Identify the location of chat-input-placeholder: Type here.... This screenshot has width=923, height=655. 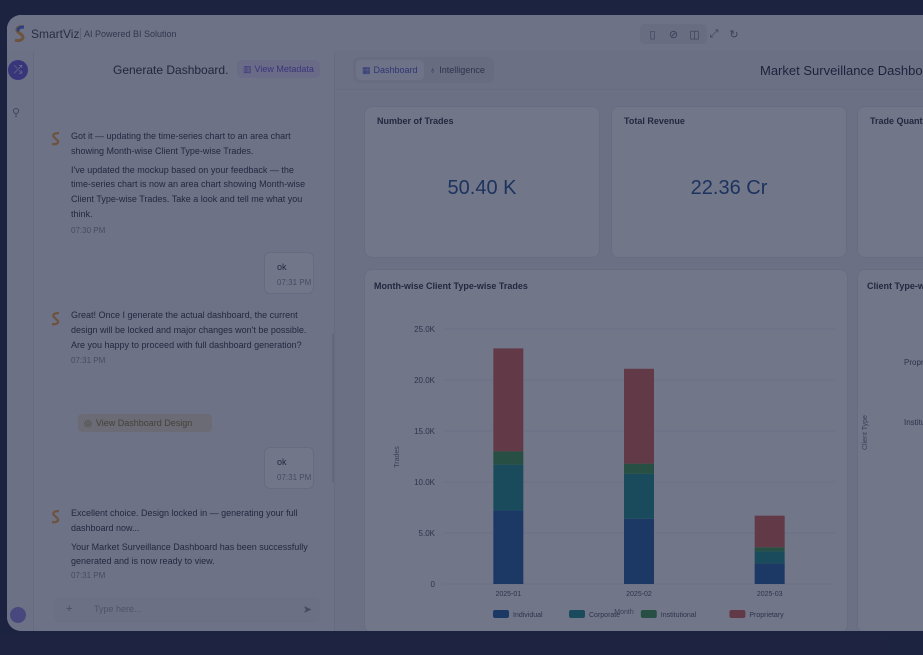
(118, 609).